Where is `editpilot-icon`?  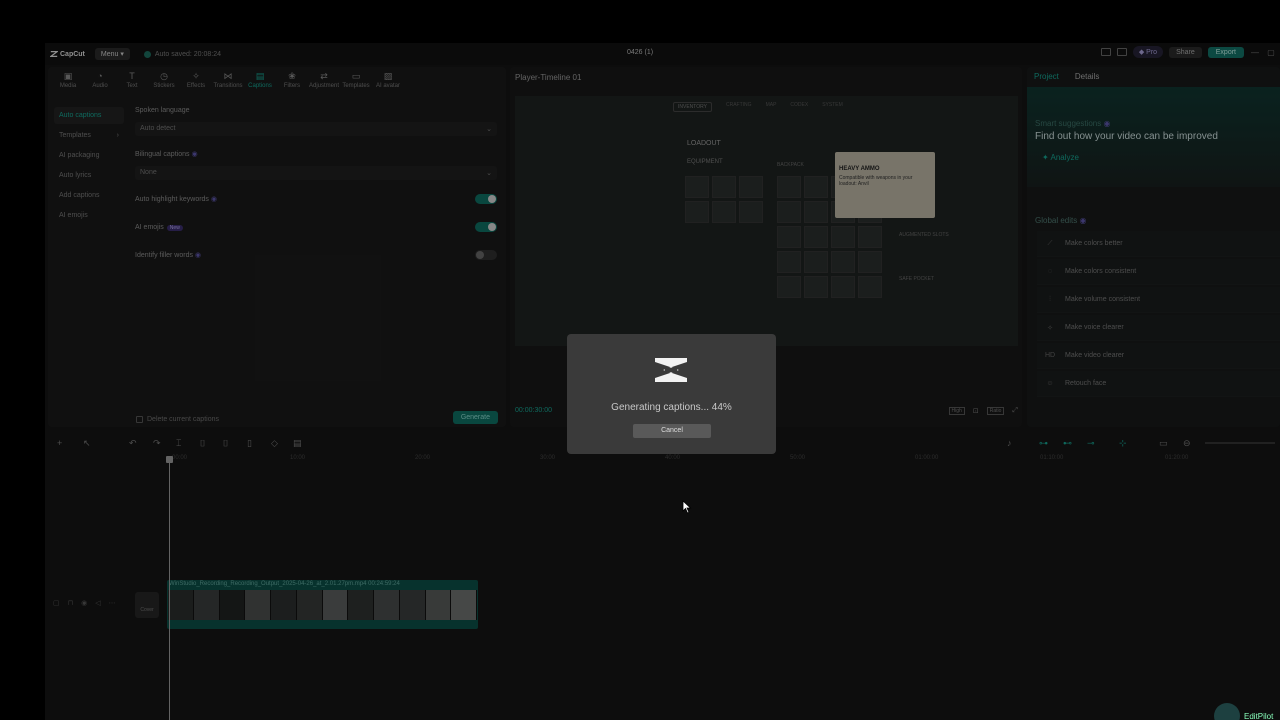
editpilot-icon is located at coordinates (1227, 711).